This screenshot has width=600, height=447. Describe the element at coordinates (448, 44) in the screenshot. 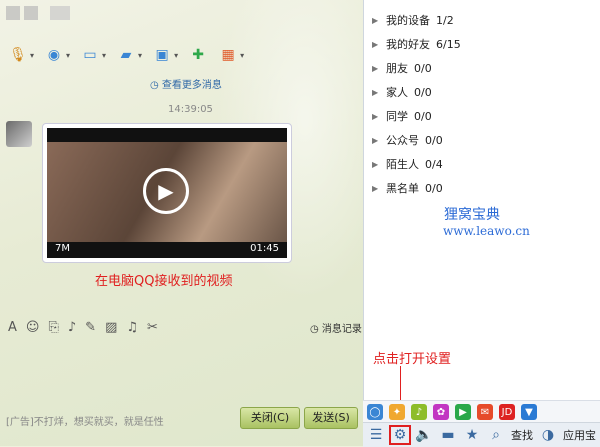

I see `group-count: 6/15` at that location.